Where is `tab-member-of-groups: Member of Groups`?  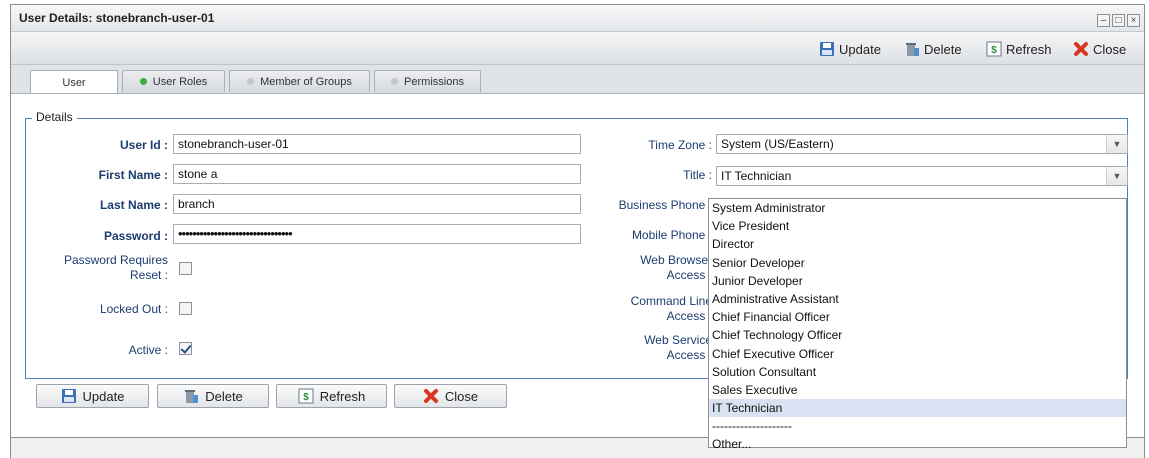 tab-member-of-groups: Member of Groups is located at coordinates (299, 81).